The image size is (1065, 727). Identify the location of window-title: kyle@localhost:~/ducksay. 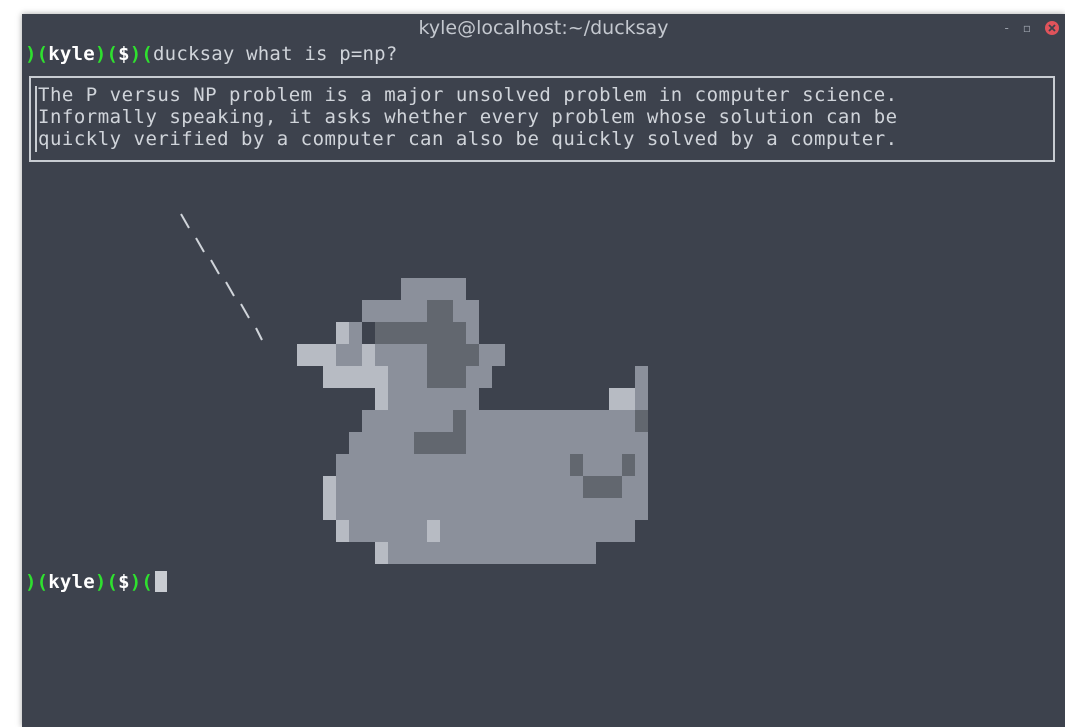
(543, 28).